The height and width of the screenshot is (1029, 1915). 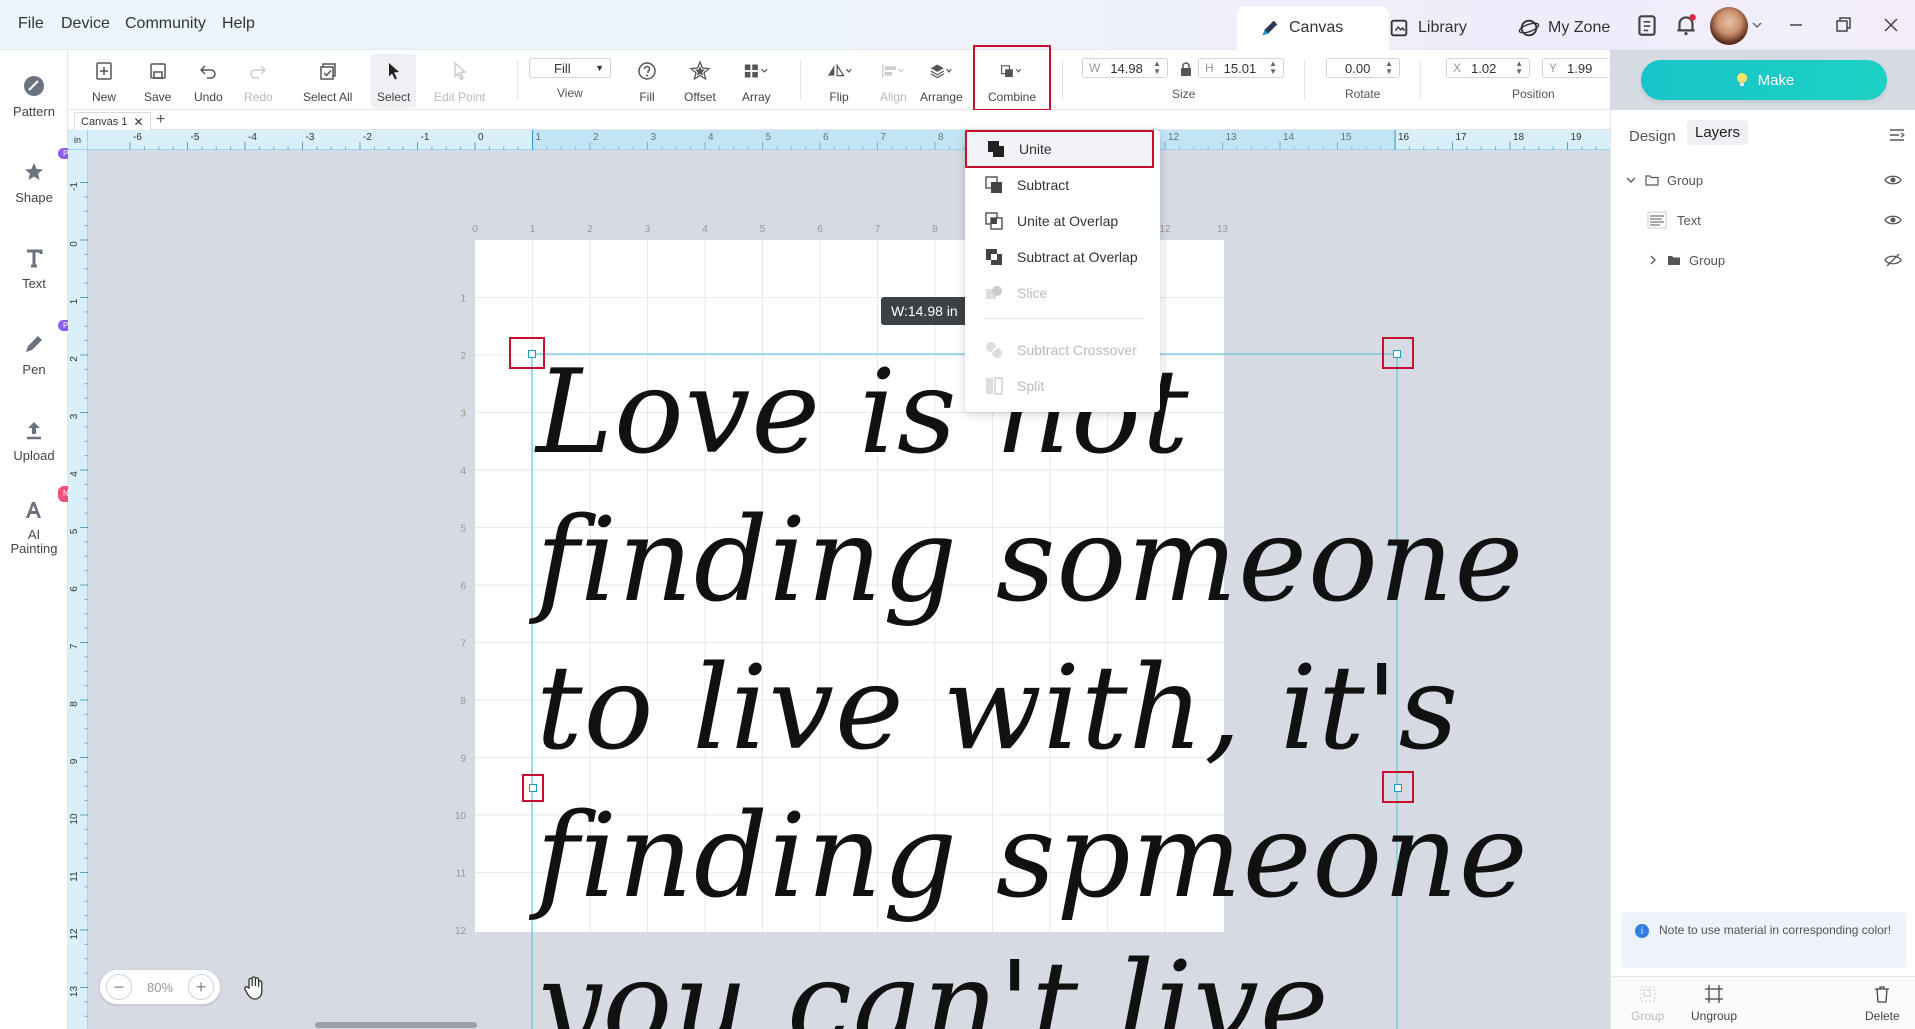 What do you see at coordinates (1729, 26) in the screenshot?
I see `avatar` at bounding box center [1729, 26].